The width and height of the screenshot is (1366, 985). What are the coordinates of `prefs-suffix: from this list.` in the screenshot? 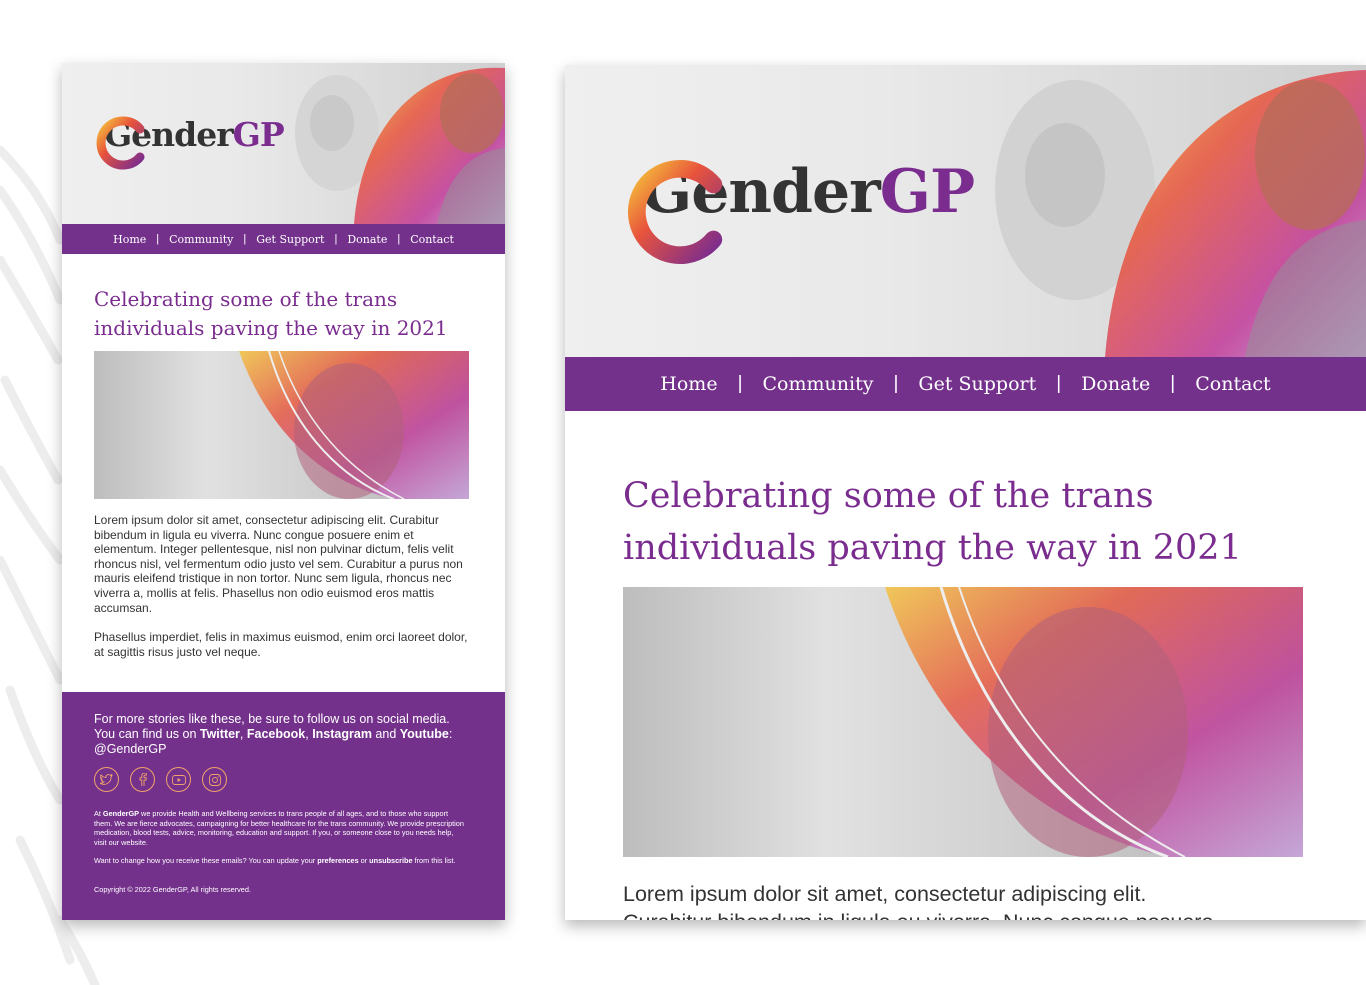 It's located at (434, 860).